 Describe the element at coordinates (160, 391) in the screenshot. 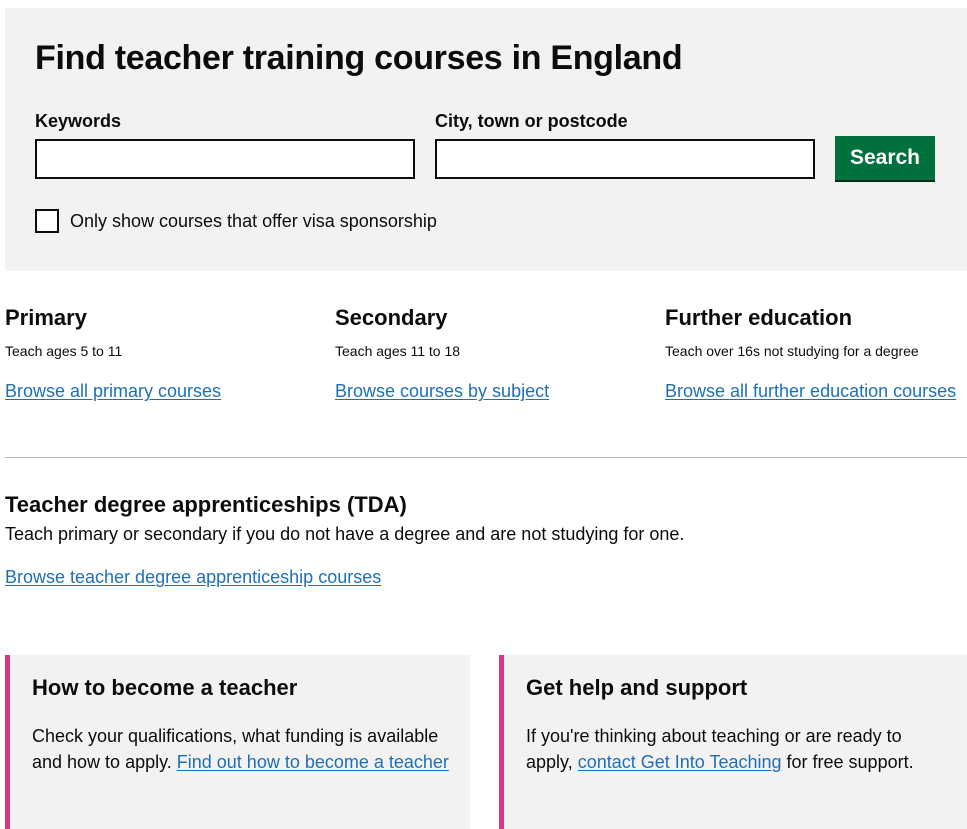

I see `browse-primary-link: Browse all primary courses` at that location.